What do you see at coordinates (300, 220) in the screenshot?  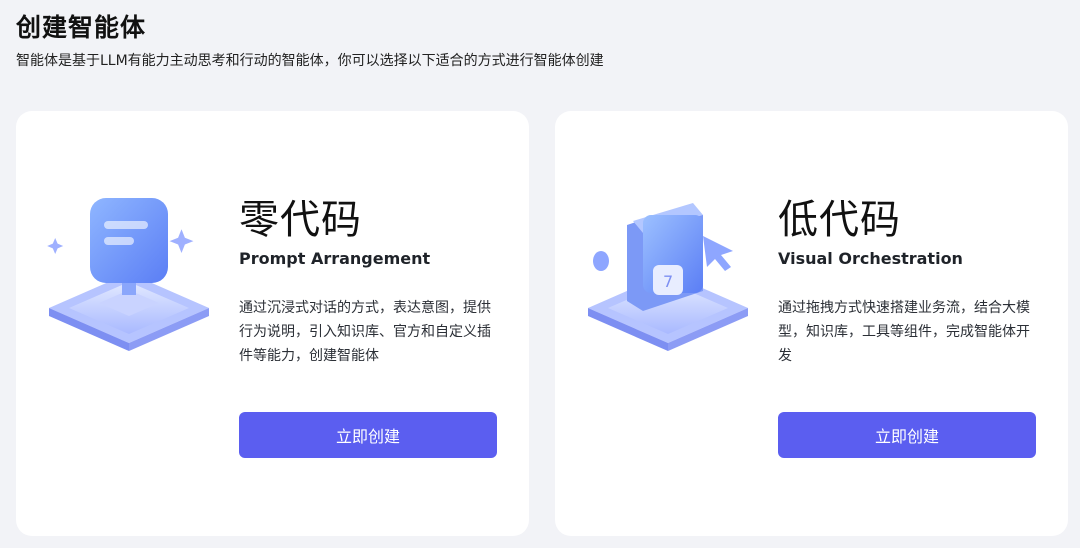 I see `card-title: 零代码` at bounding box center [300, 220].